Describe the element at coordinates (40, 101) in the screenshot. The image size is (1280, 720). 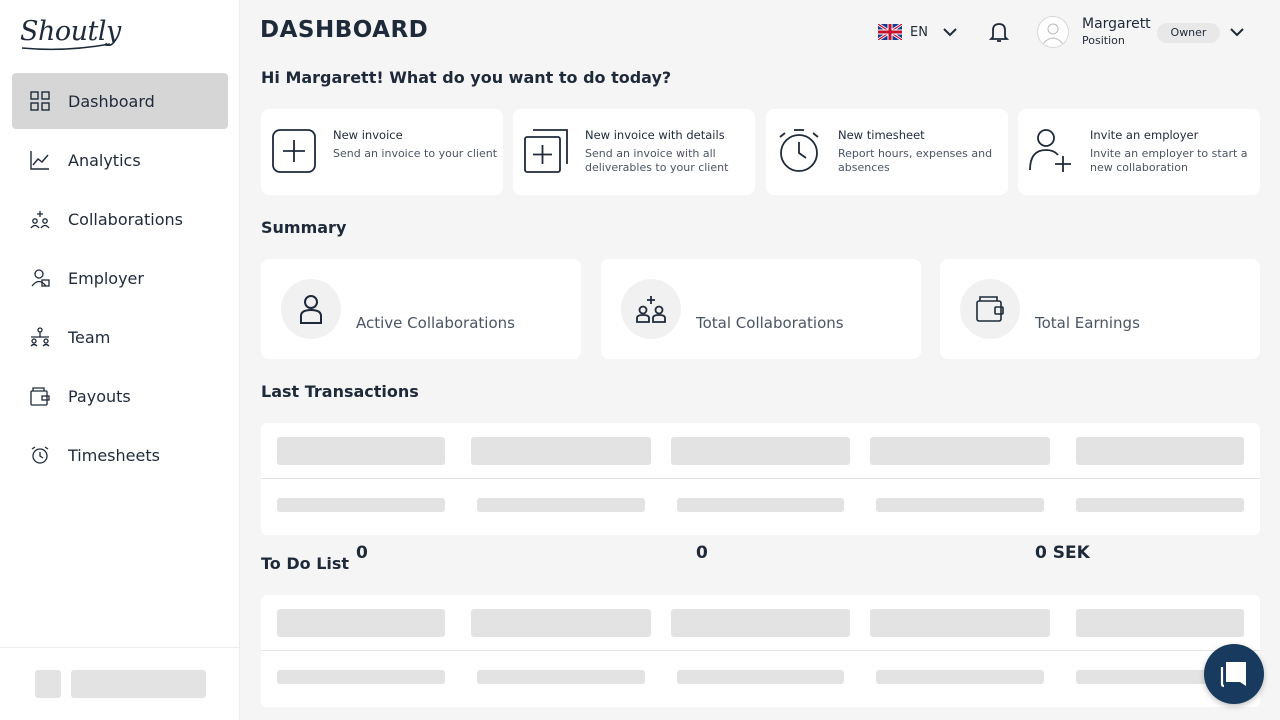
I see `grid-icon` at that location.